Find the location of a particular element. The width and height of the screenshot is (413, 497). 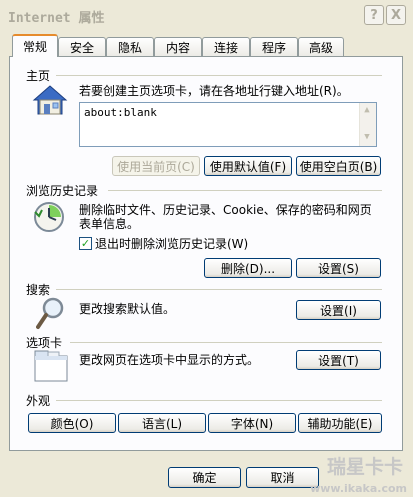

watermark-url: www.ikaka.com is located at coordinates (358, 488).